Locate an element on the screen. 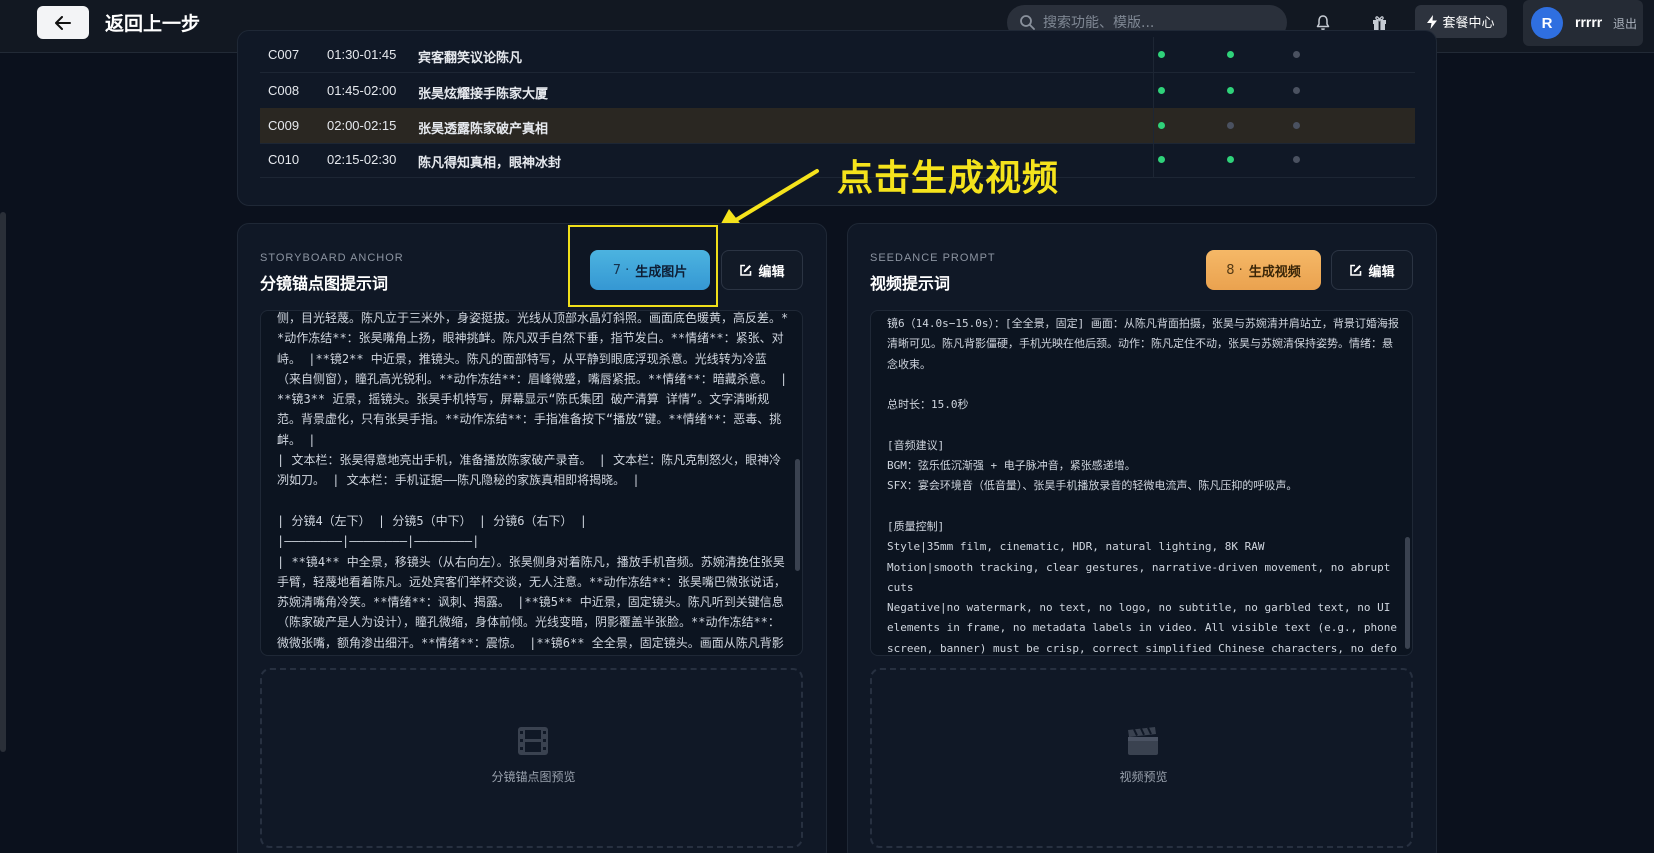  back-title: 返回上一步 is located at coordinates (153, 24).